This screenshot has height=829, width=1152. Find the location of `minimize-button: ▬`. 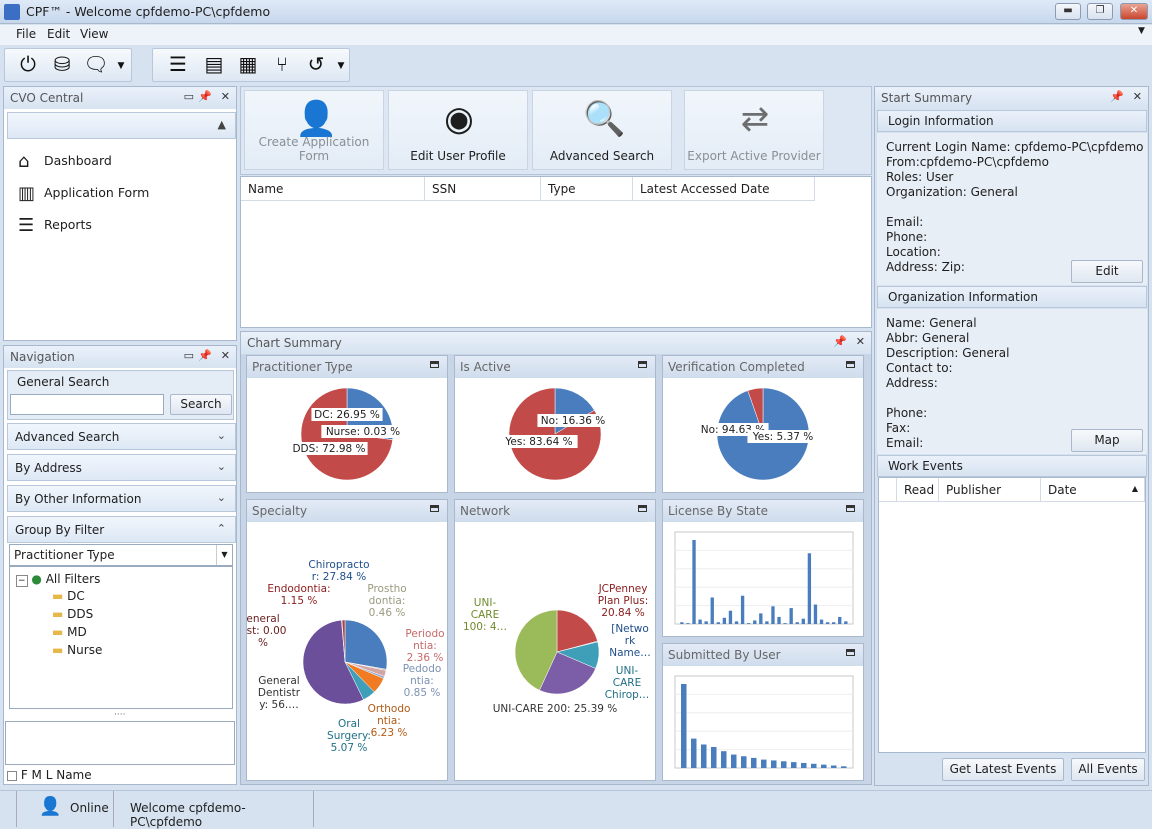

minimize-button: ▬ is located at coordinates (1068, 11).